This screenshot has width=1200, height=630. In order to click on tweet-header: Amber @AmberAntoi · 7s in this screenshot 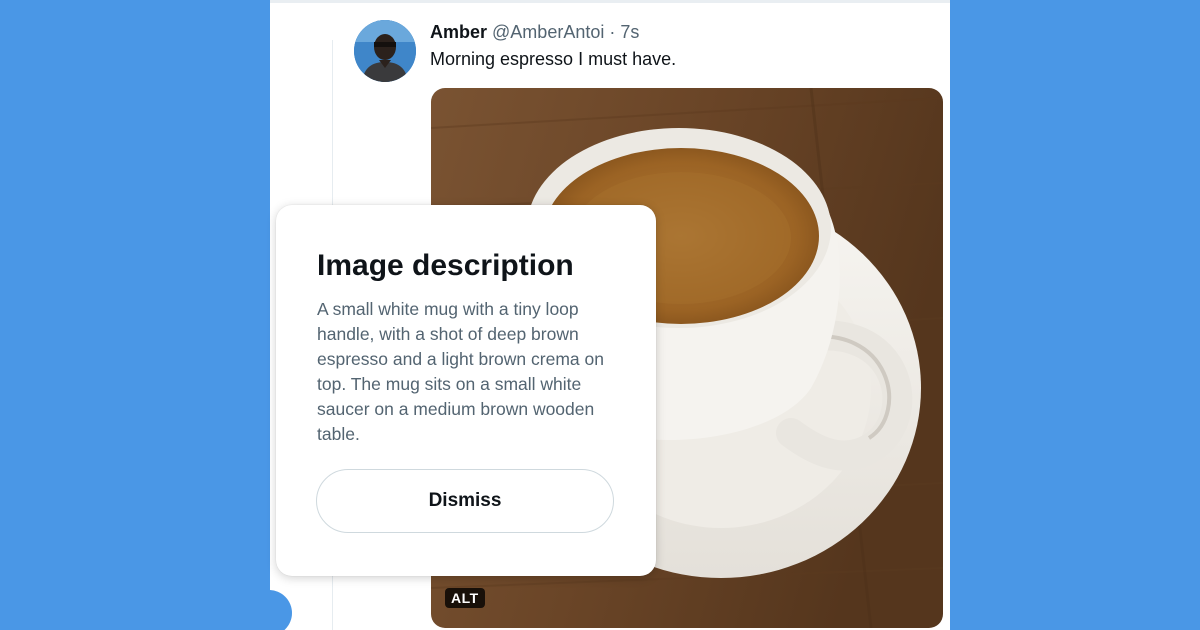, I will do `click(534, 32)`.